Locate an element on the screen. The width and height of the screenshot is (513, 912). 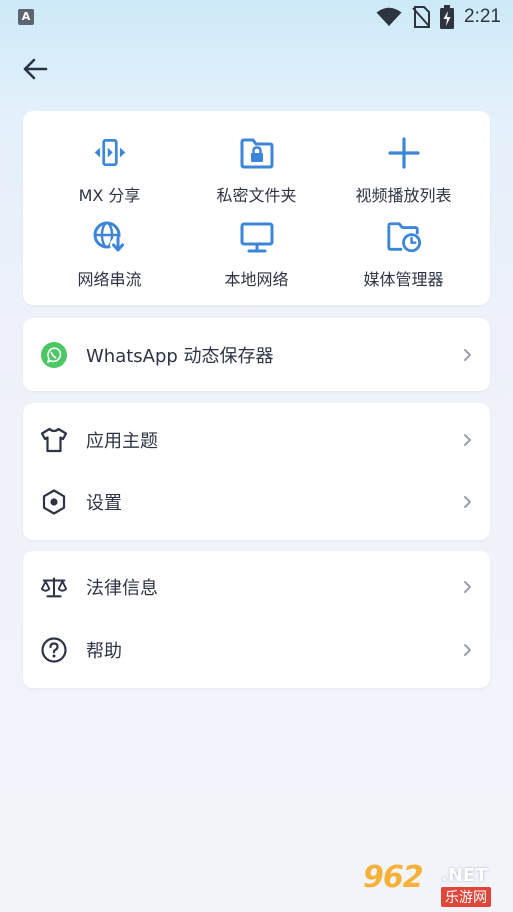
help-item: 帮助 is located at coordinates (256, 650).